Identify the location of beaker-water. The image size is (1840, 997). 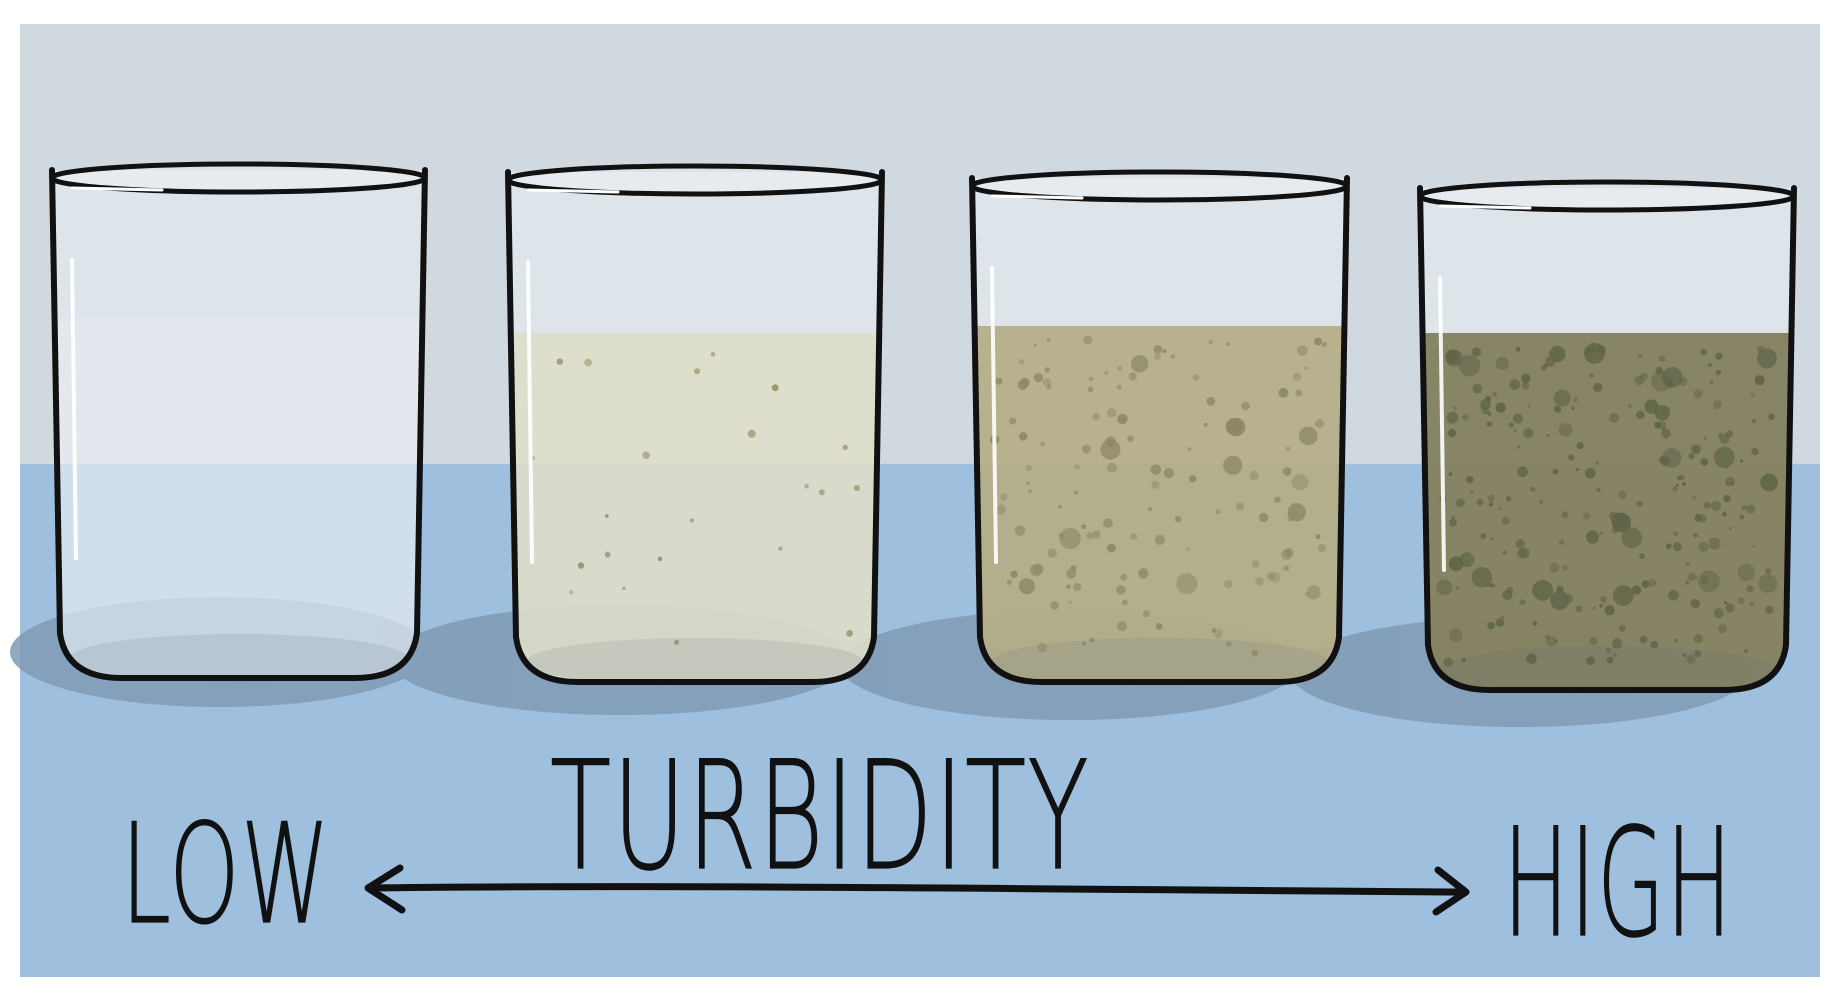
(238, 498).